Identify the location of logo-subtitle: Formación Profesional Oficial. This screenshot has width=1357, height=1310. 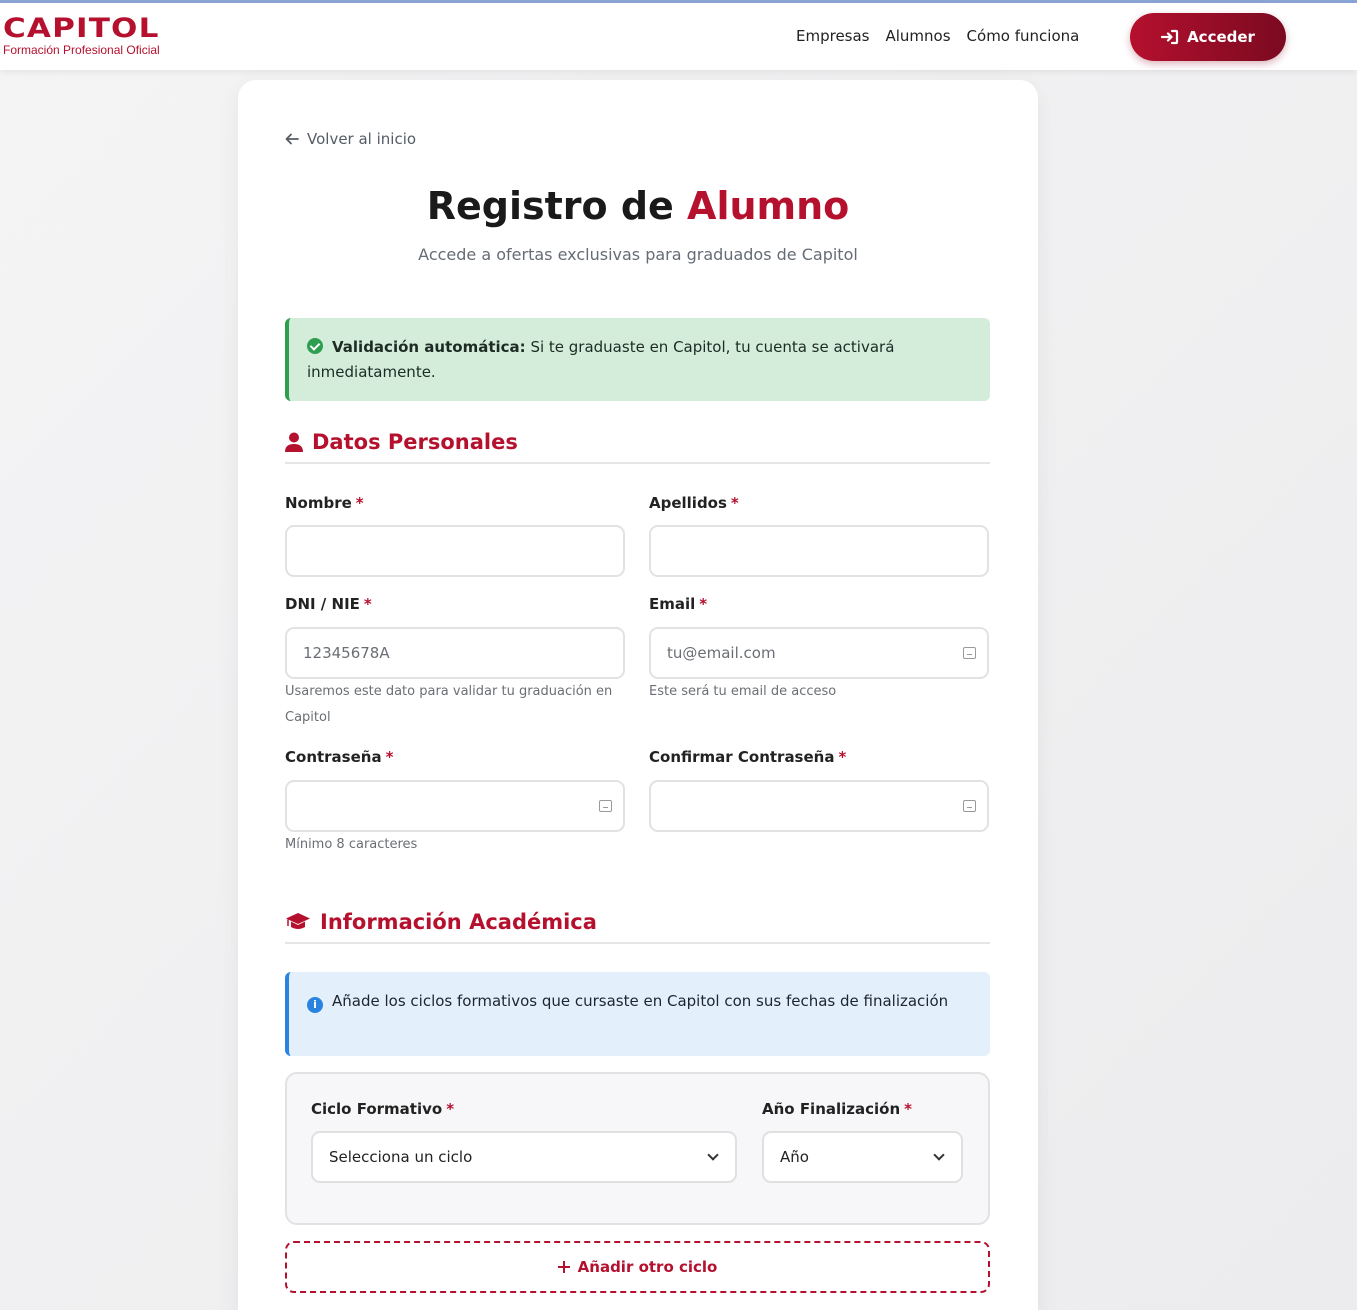
(81, 50).